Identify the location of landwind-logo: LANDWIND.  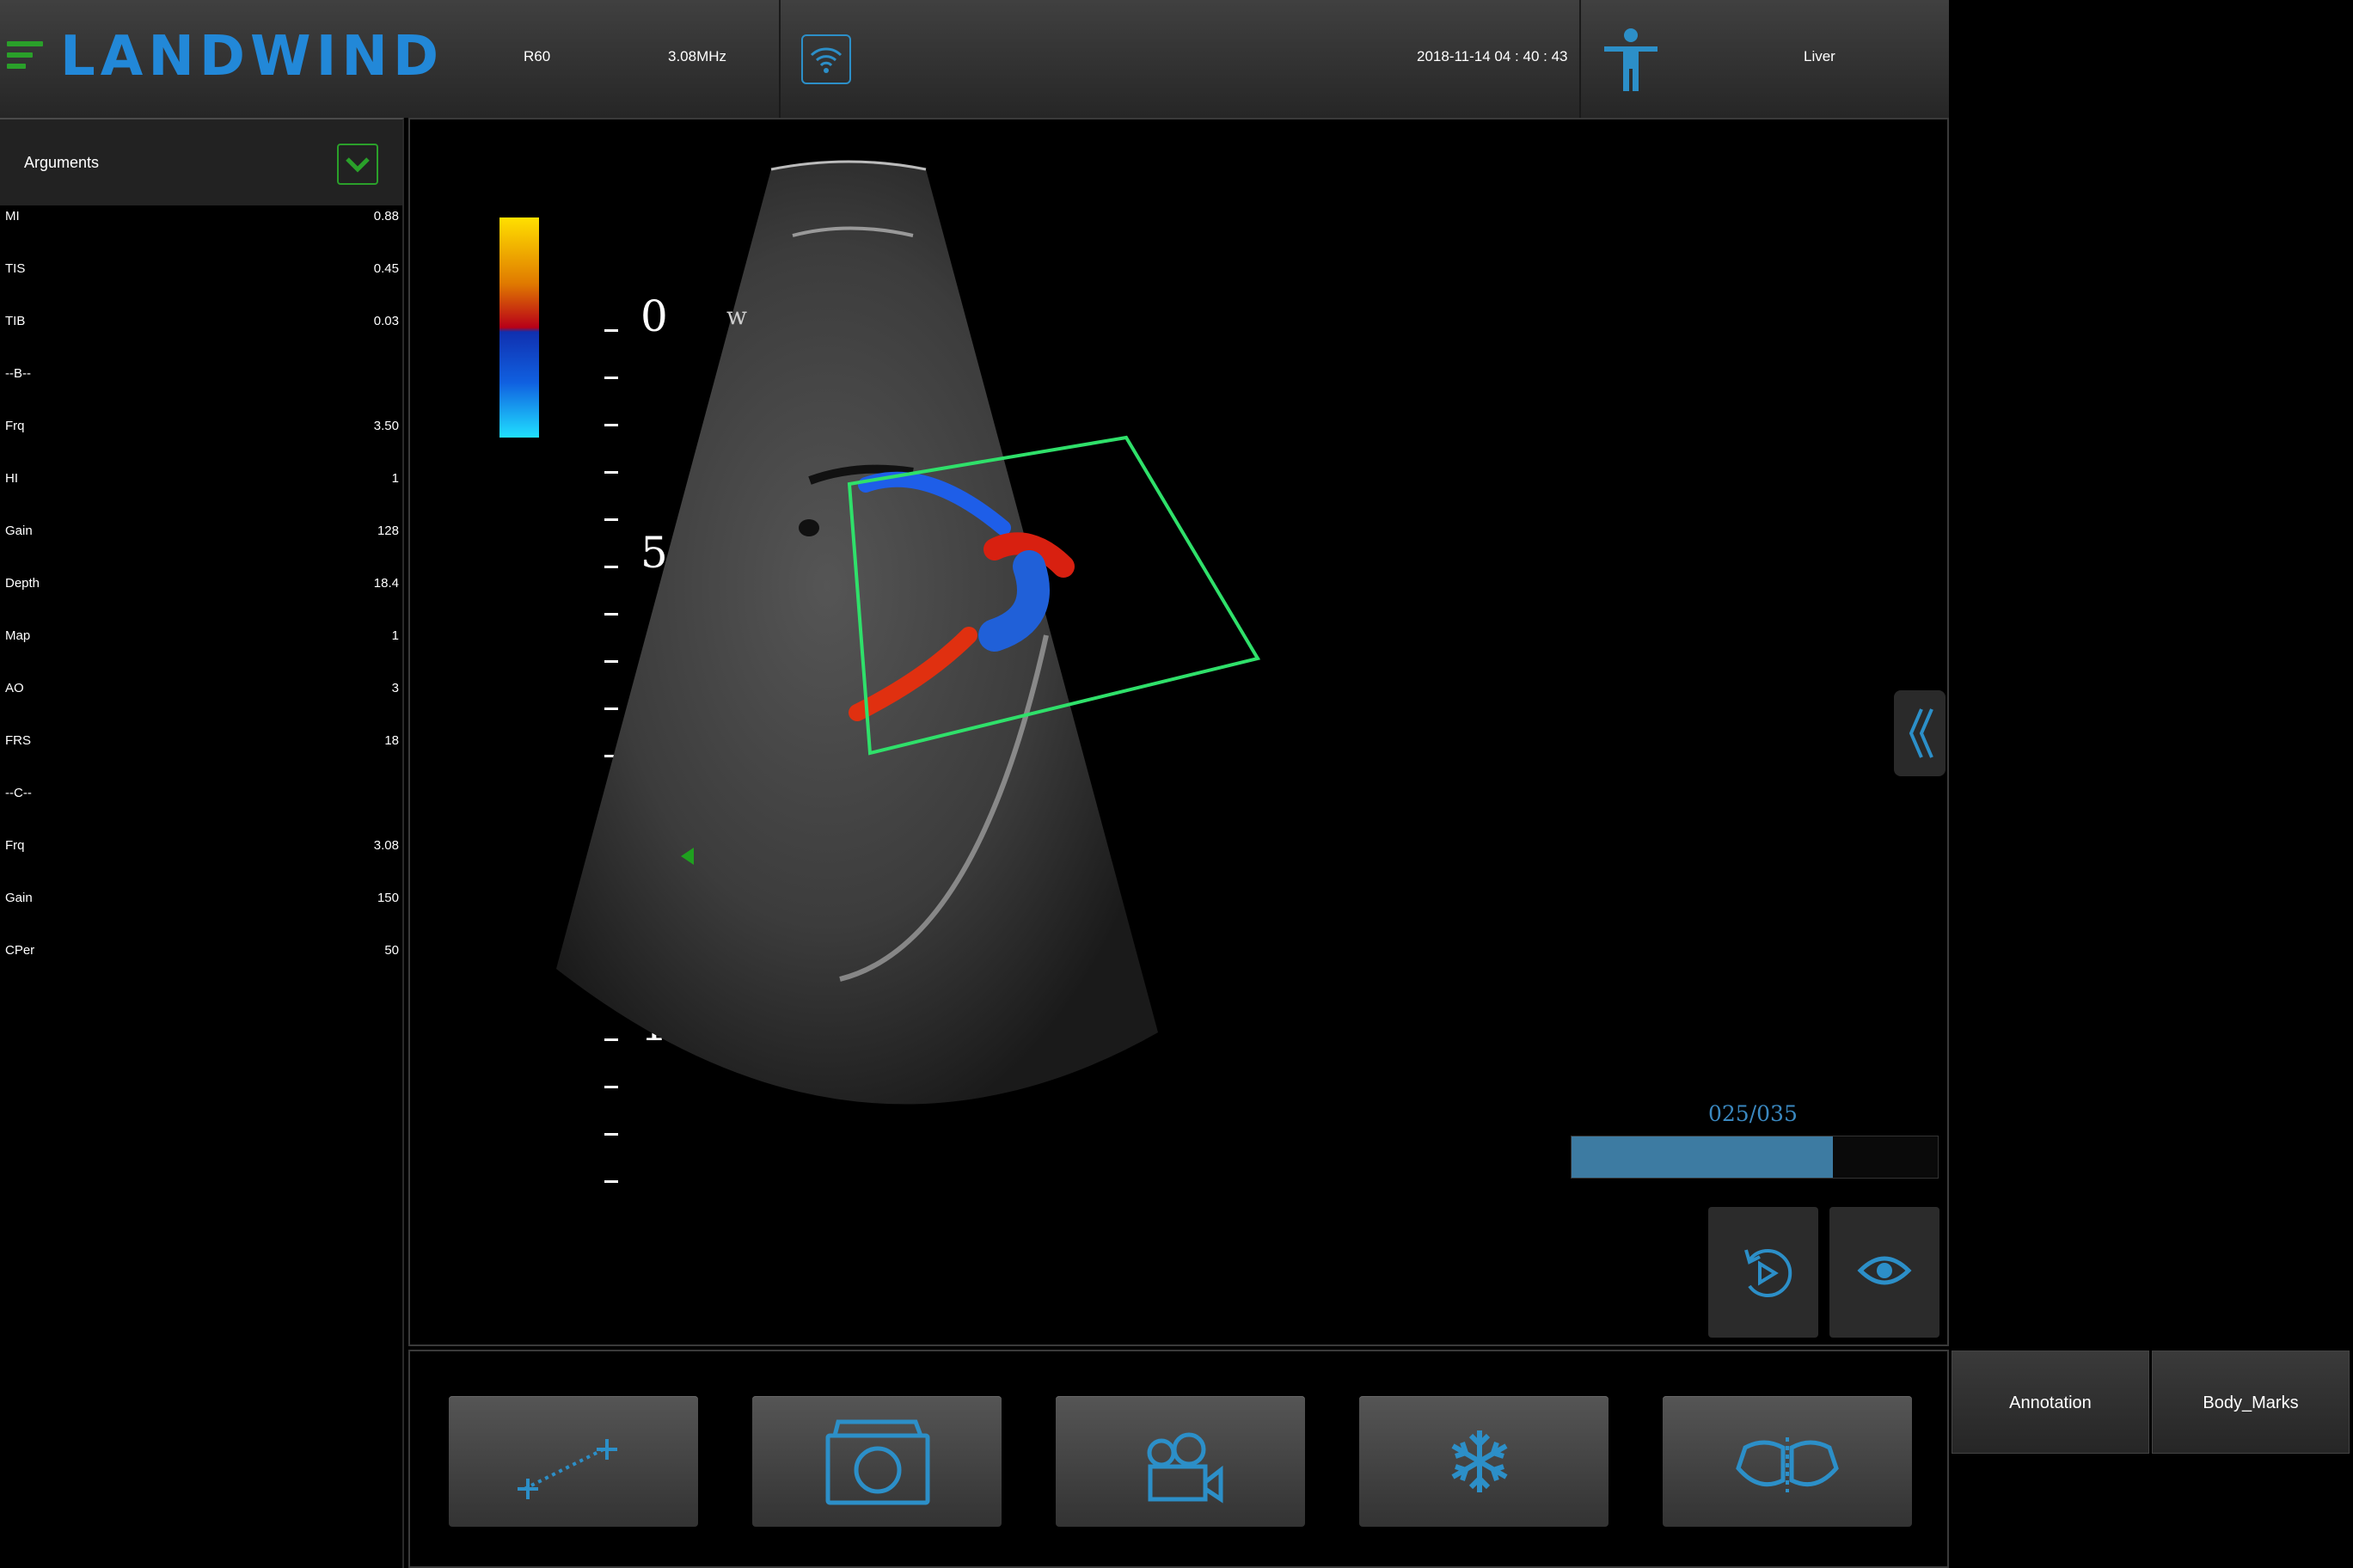
(219, 59).